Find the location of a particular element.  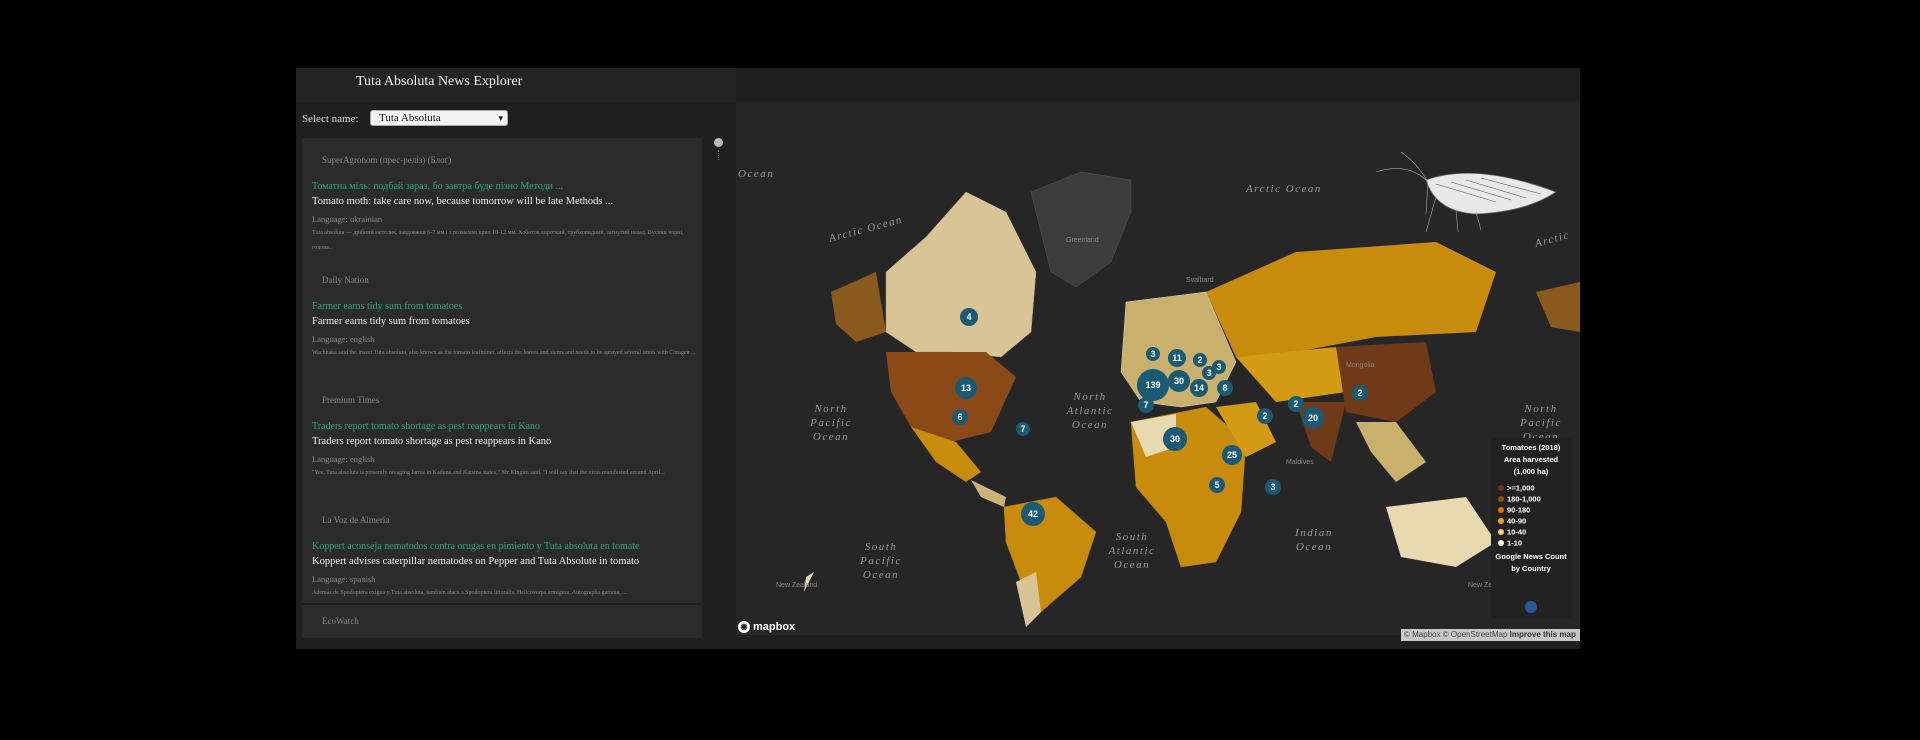

legend-item: 180-1,000 is located at coordinates (1519, 499).